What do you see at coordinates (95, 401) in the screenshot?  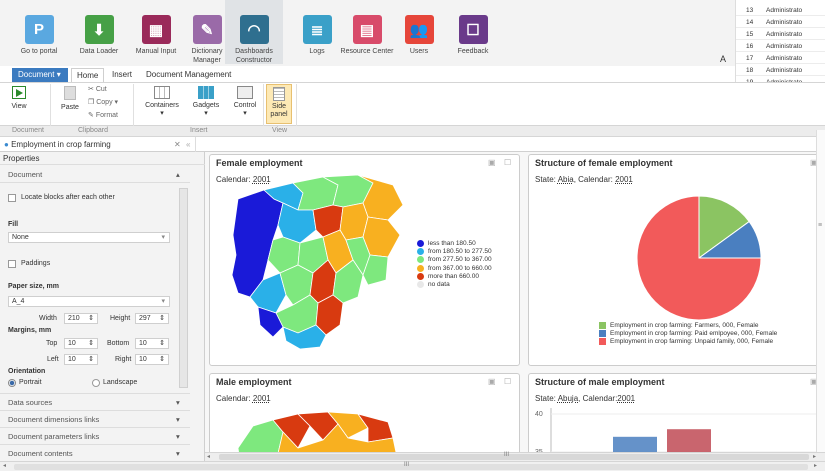 I see `data-sources-section: Data sources ▾` at bounding box center [95, 401].